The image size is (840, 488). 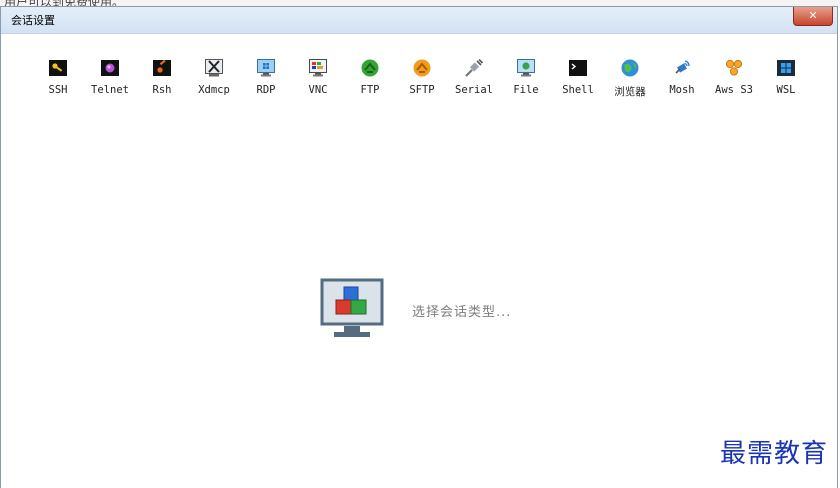 What do you see at coordinates (630, 92) in the screenshot?
I see `session-type-label: 浏览器` at bounding box center [630, 92].